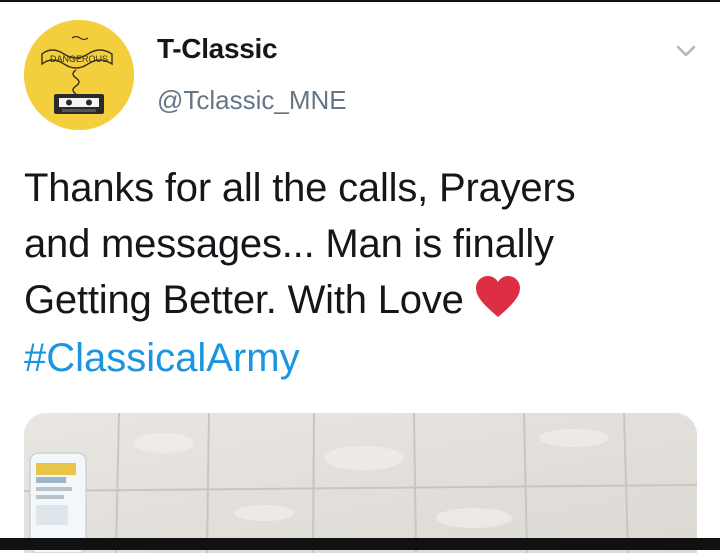  I want to click on user-handle: @Tclassic_MNE, so click(252, 100).